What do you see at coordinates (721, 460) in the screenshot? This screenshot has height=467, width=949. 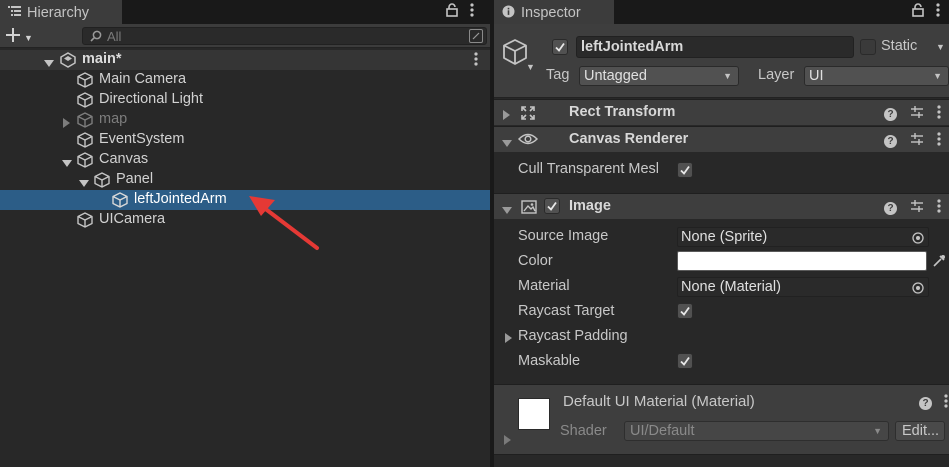 I see `inspector-bottom-strip` at bounding box center [721, 460].